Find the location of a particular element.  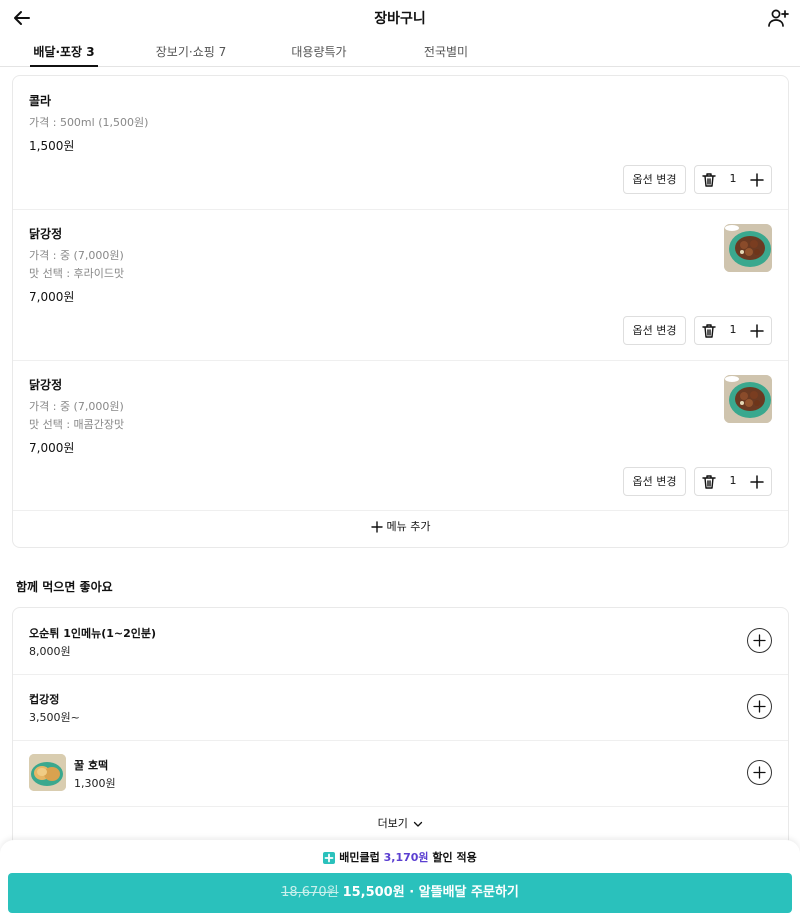

item-option-detail: 맛 선택 : 후라이드맛 is located at coordinates (77, 273).